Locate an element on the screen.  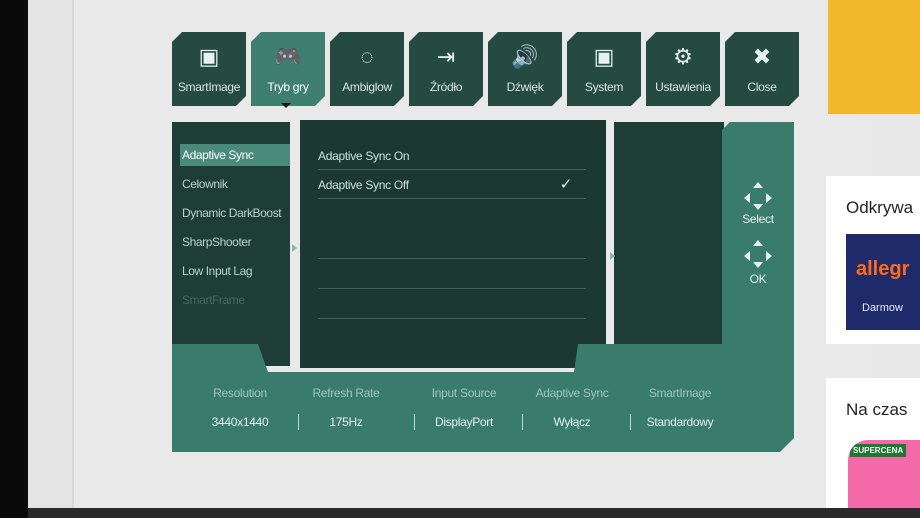
tab-tryb-gry: 🎮 Tryb gry is located at coordinates (288, 69).